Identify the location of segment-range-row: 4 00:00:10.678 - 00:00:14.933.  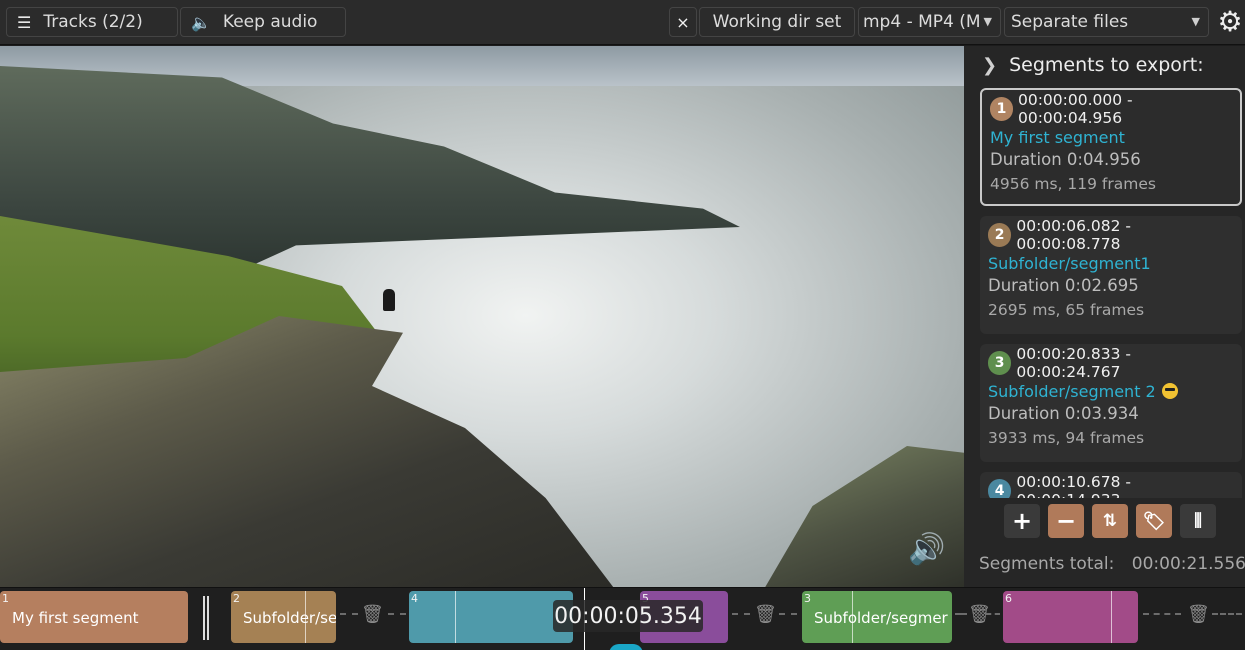
(1111, 485).